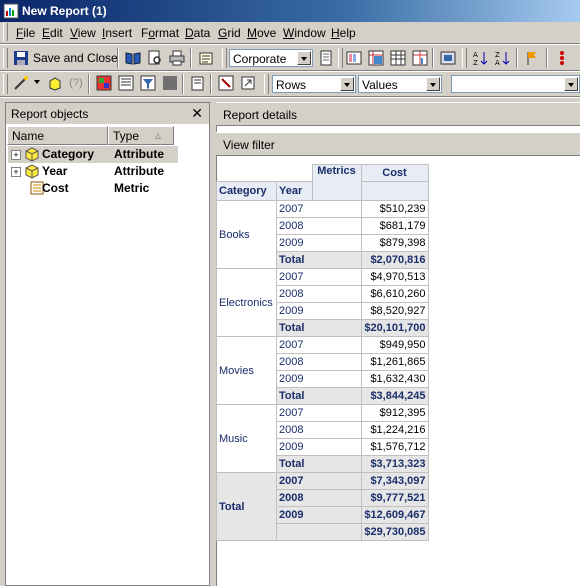 This screenshot has width=580, height=586. Describe the element at coordinates (319, 260) in the screenshot. I see `subtotal-label: Total` at that location.